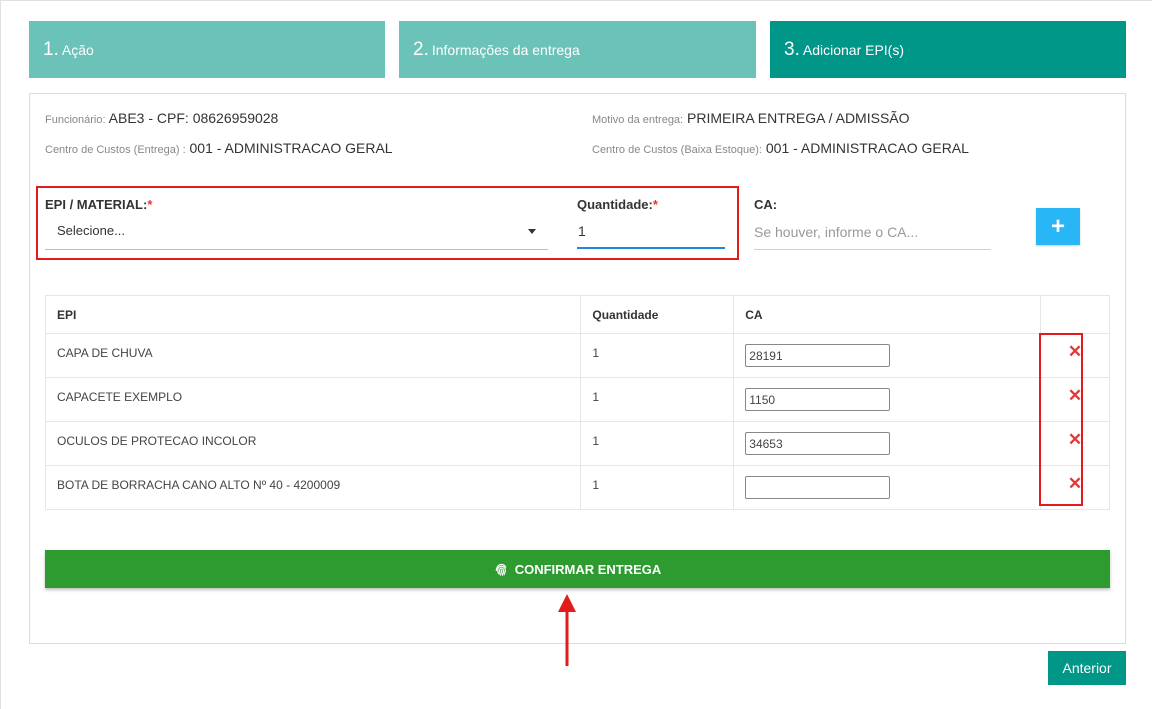 This screenshot has width=1152, height=709. What do you see at coordinates (51, 49) in the screenshot?
I see `step-number: 1.` at bounding box center [51, 49].